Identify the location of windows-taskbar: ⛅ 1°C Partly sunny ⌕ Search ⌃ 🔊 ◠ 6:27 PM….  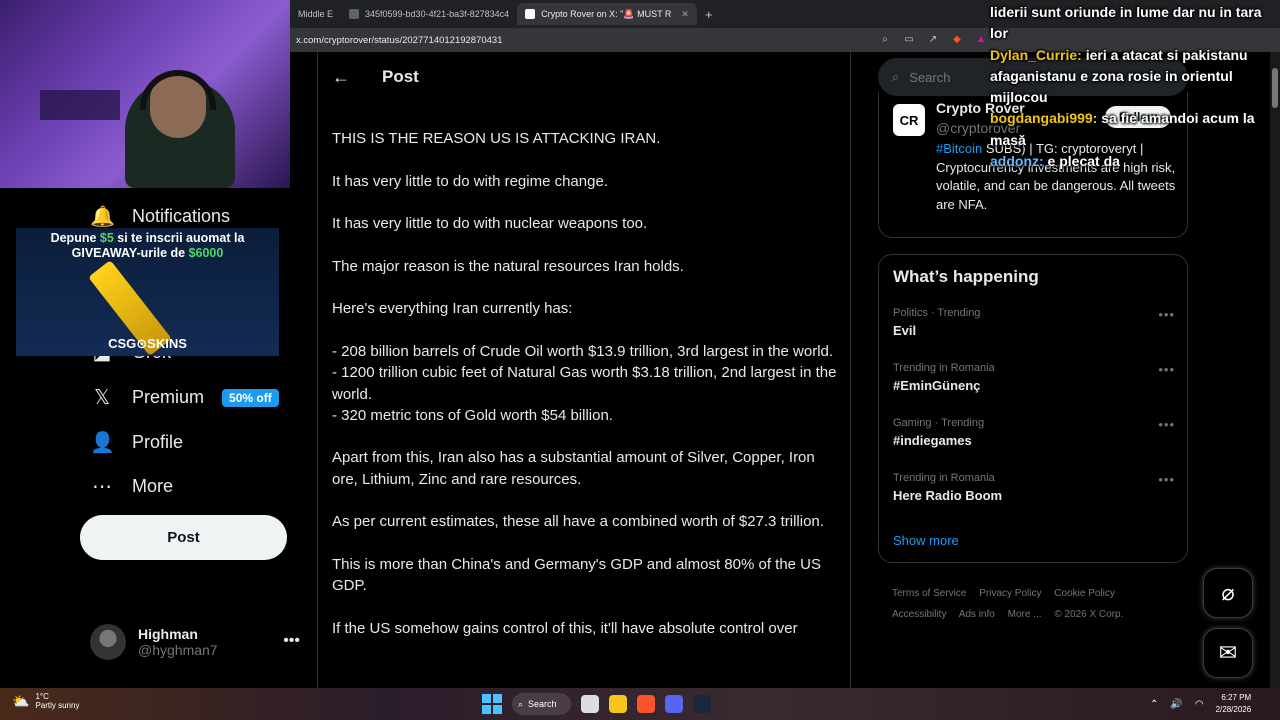
(640, 704).